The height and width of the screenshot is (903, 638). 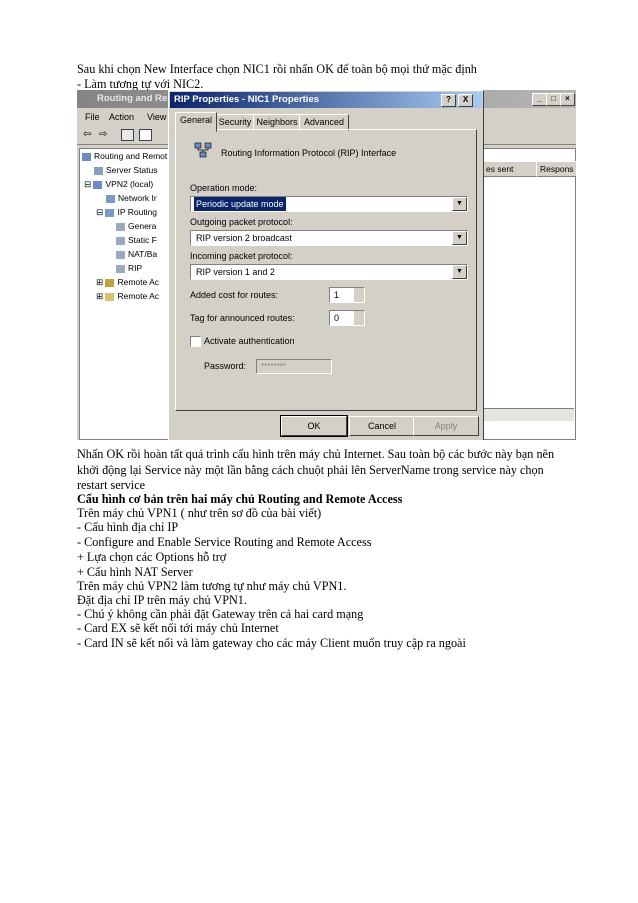 What do you see at coordinates (225, 366) in the screenshot?
I see `password-label: Password:` at bounding box center [225, 366].